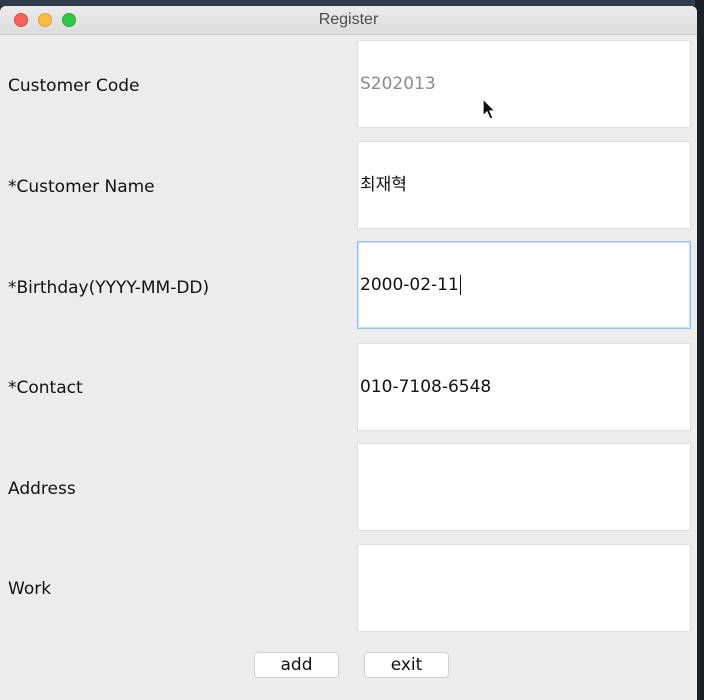  Describe the element at coordinates (45, 388) in the screenshot. I see `contact-label: *Contact` at that location.